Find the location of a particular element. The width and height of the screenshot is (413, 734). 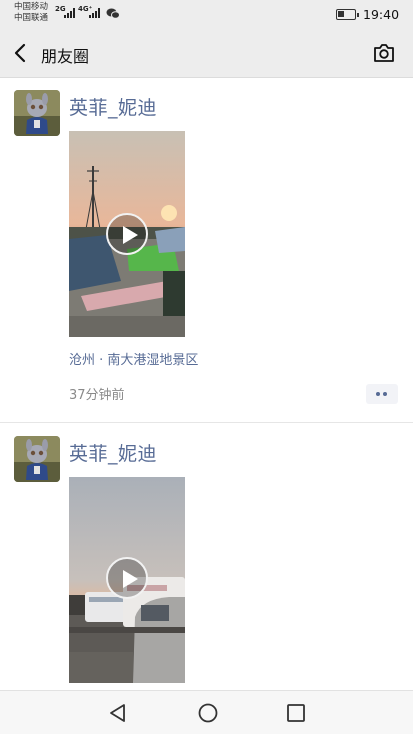

carrier-2: 中国联通 is located at coordinates (31, 18).